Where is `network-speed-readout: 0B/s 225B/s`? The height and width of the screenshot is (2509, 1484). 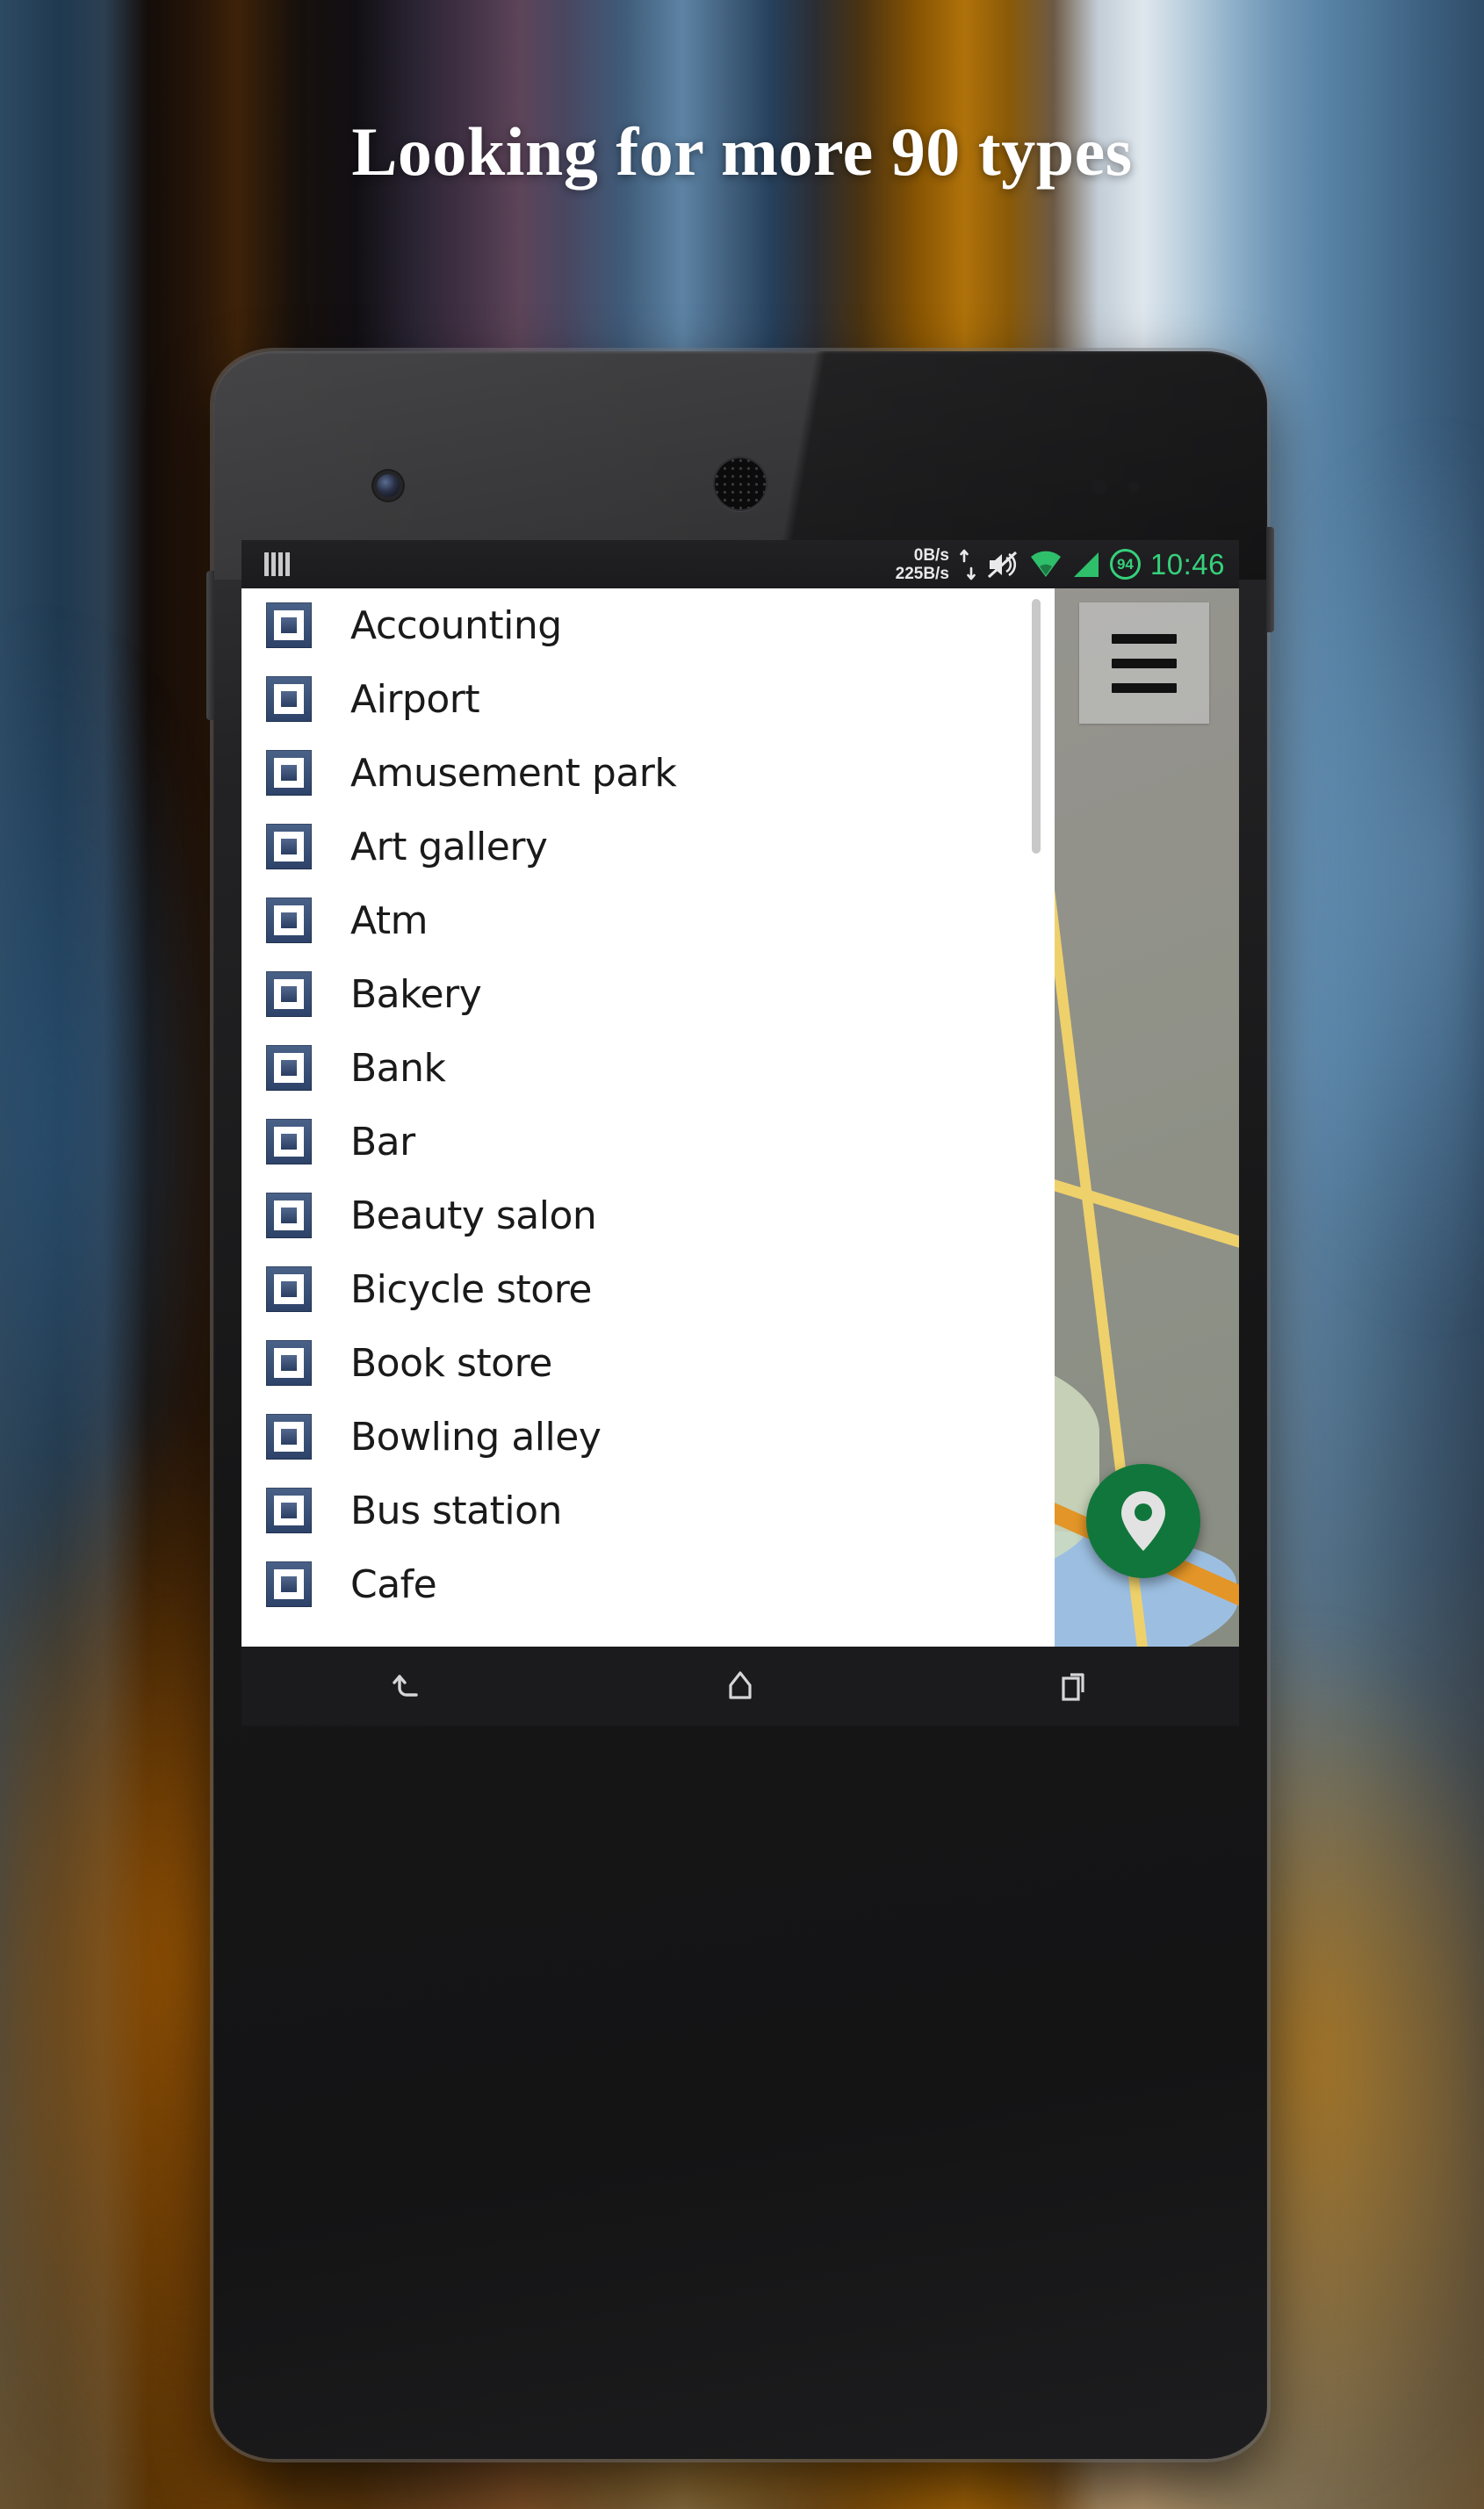
network-speed-readout: 0B/s 225B/s is located at coordinates (922, 564).